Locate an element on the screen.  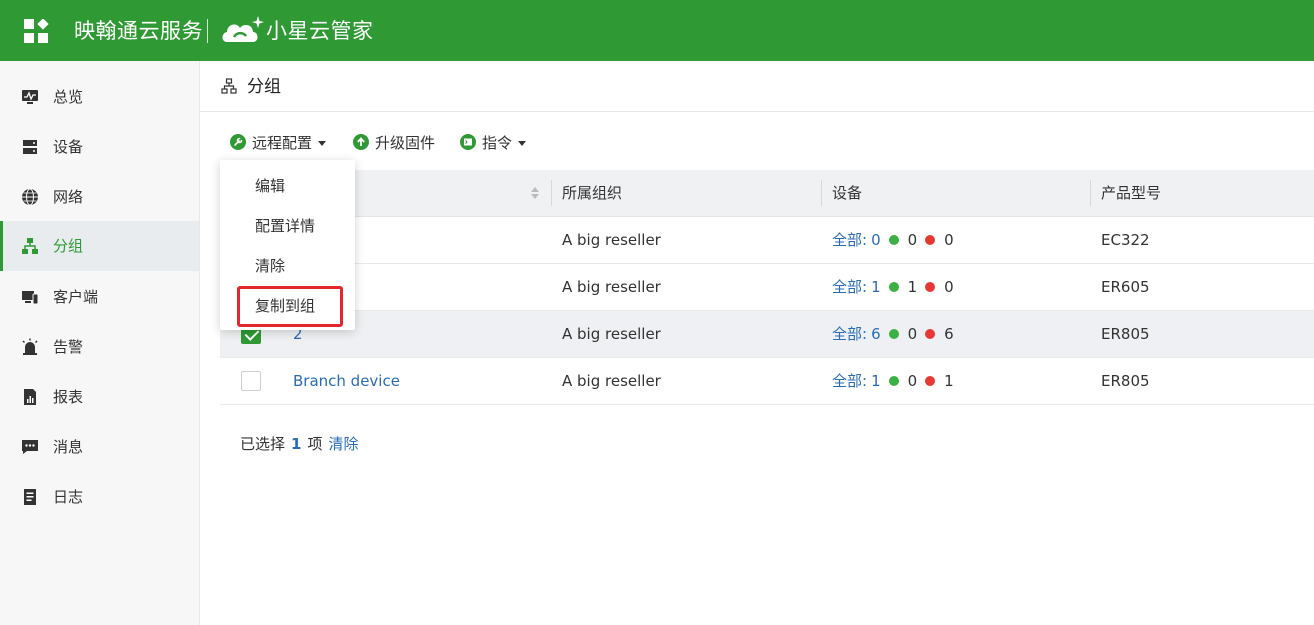
sort-icon is located at coordinates (535, 193).